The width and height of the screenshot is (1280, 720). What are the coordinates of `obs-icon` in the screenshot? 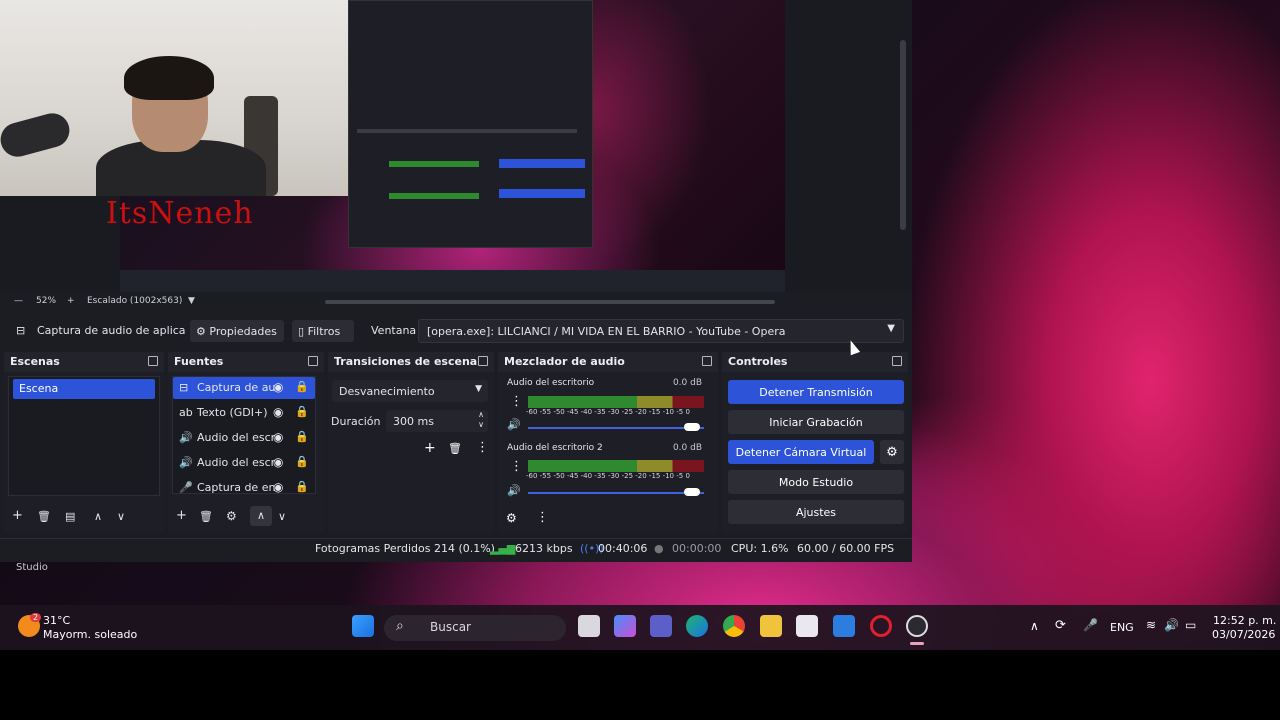 It's located at (917, 626).